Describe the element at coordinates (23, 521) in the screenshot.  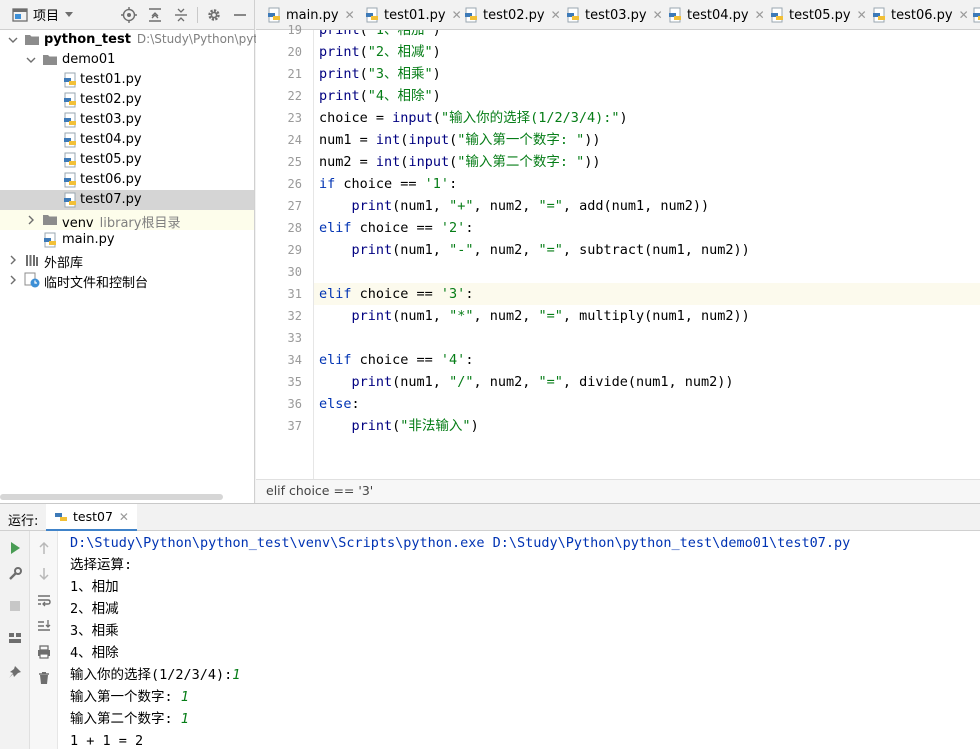
I see `run-label: 运行:` at that location.